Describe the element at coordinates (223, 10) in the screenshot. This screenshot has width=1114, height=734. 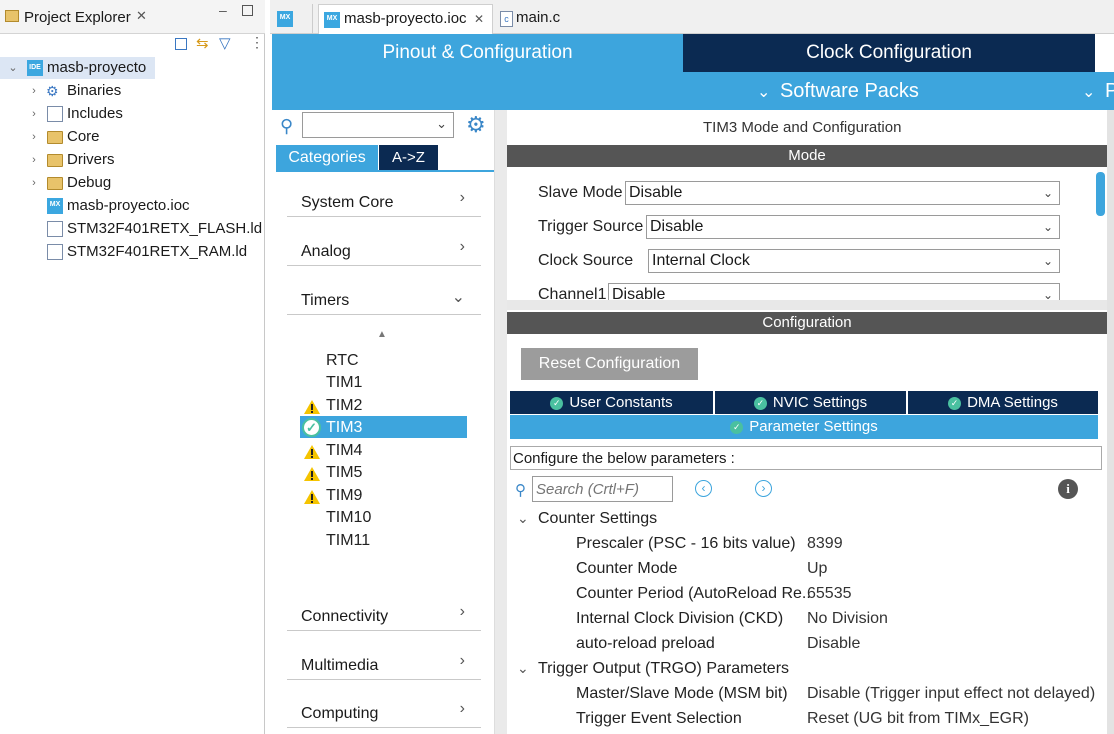
I see `minimize-icon: –` at that location.